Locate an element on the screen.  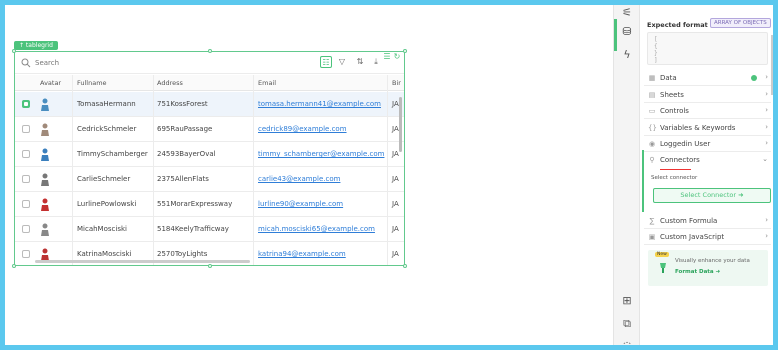
paint-brush-icon is located at coordinates (663, 268).